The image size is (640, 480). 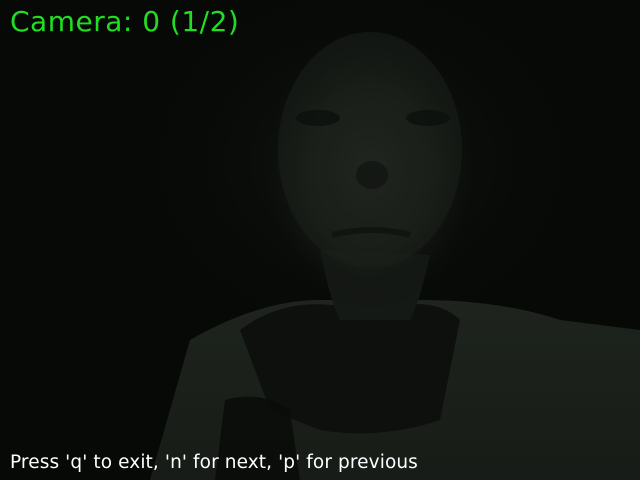 What do you see at coordinates (125, 21) in the screenshot?
I see `camera-index-label: Camera: 0 (1/2)` at bounding box center [125, 21].